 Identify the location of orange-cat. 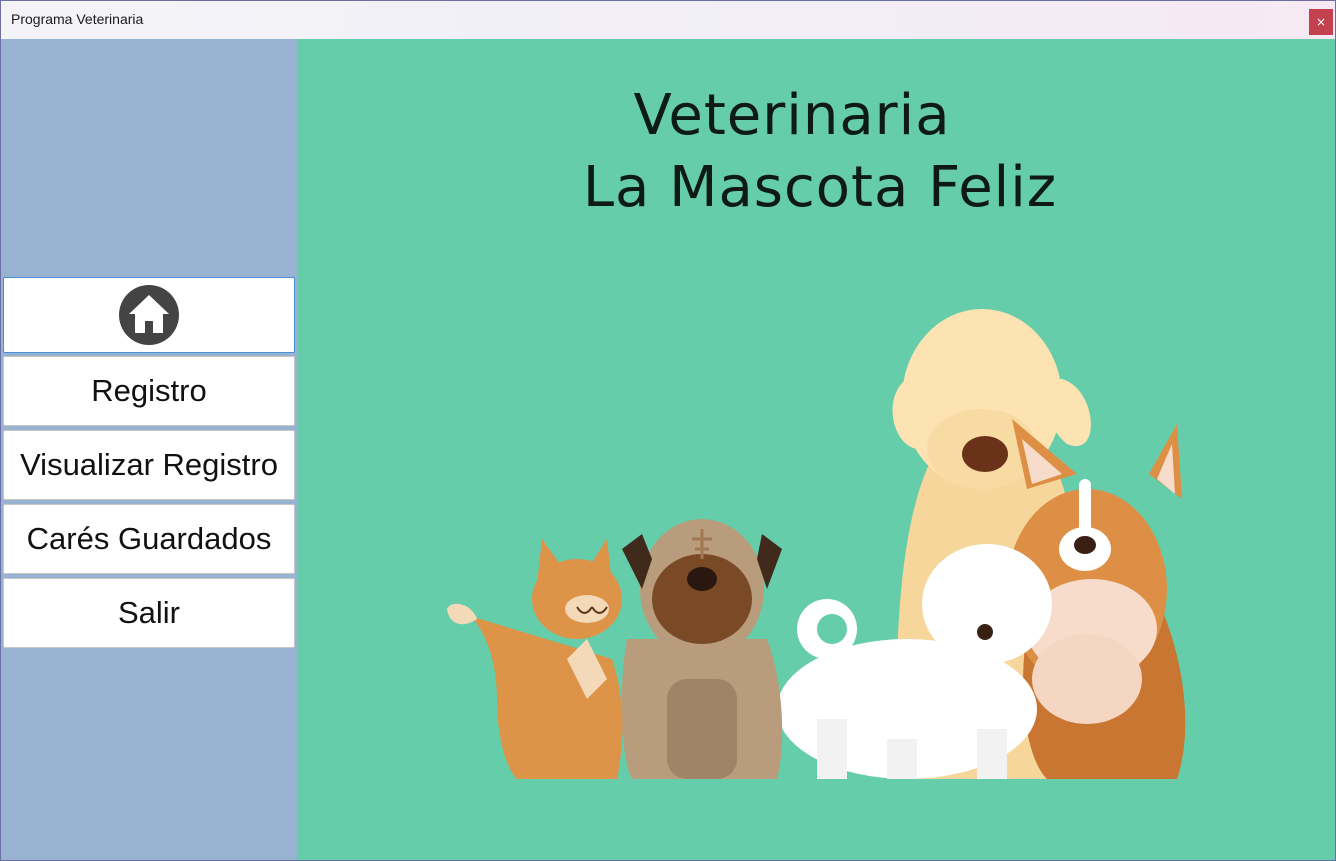
(535, 659).